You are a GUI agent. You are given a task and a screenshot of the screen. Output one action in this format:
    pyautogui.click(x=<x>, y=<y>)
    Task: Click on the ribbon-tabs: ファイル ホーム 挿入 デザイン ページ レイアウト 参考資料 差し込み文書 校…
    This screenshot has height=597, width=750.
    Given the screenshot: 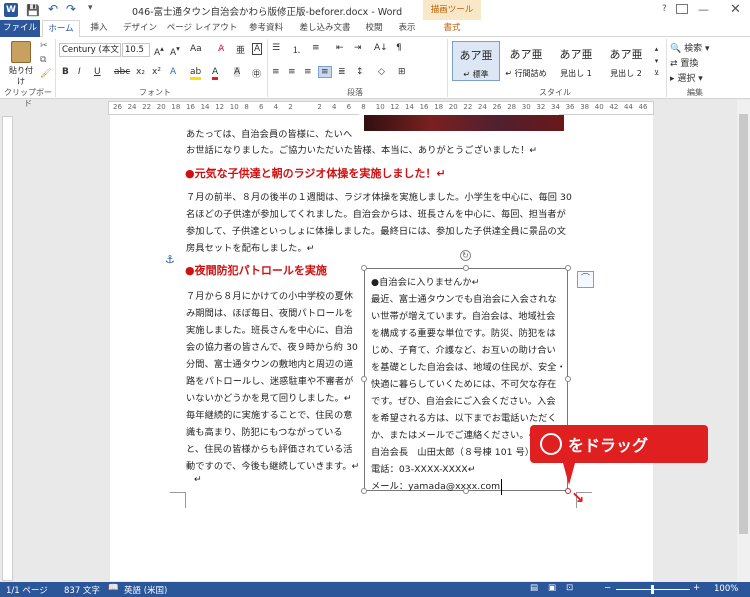 What is the action you would take?
    pyautogui.click(x=375, y=28)
    